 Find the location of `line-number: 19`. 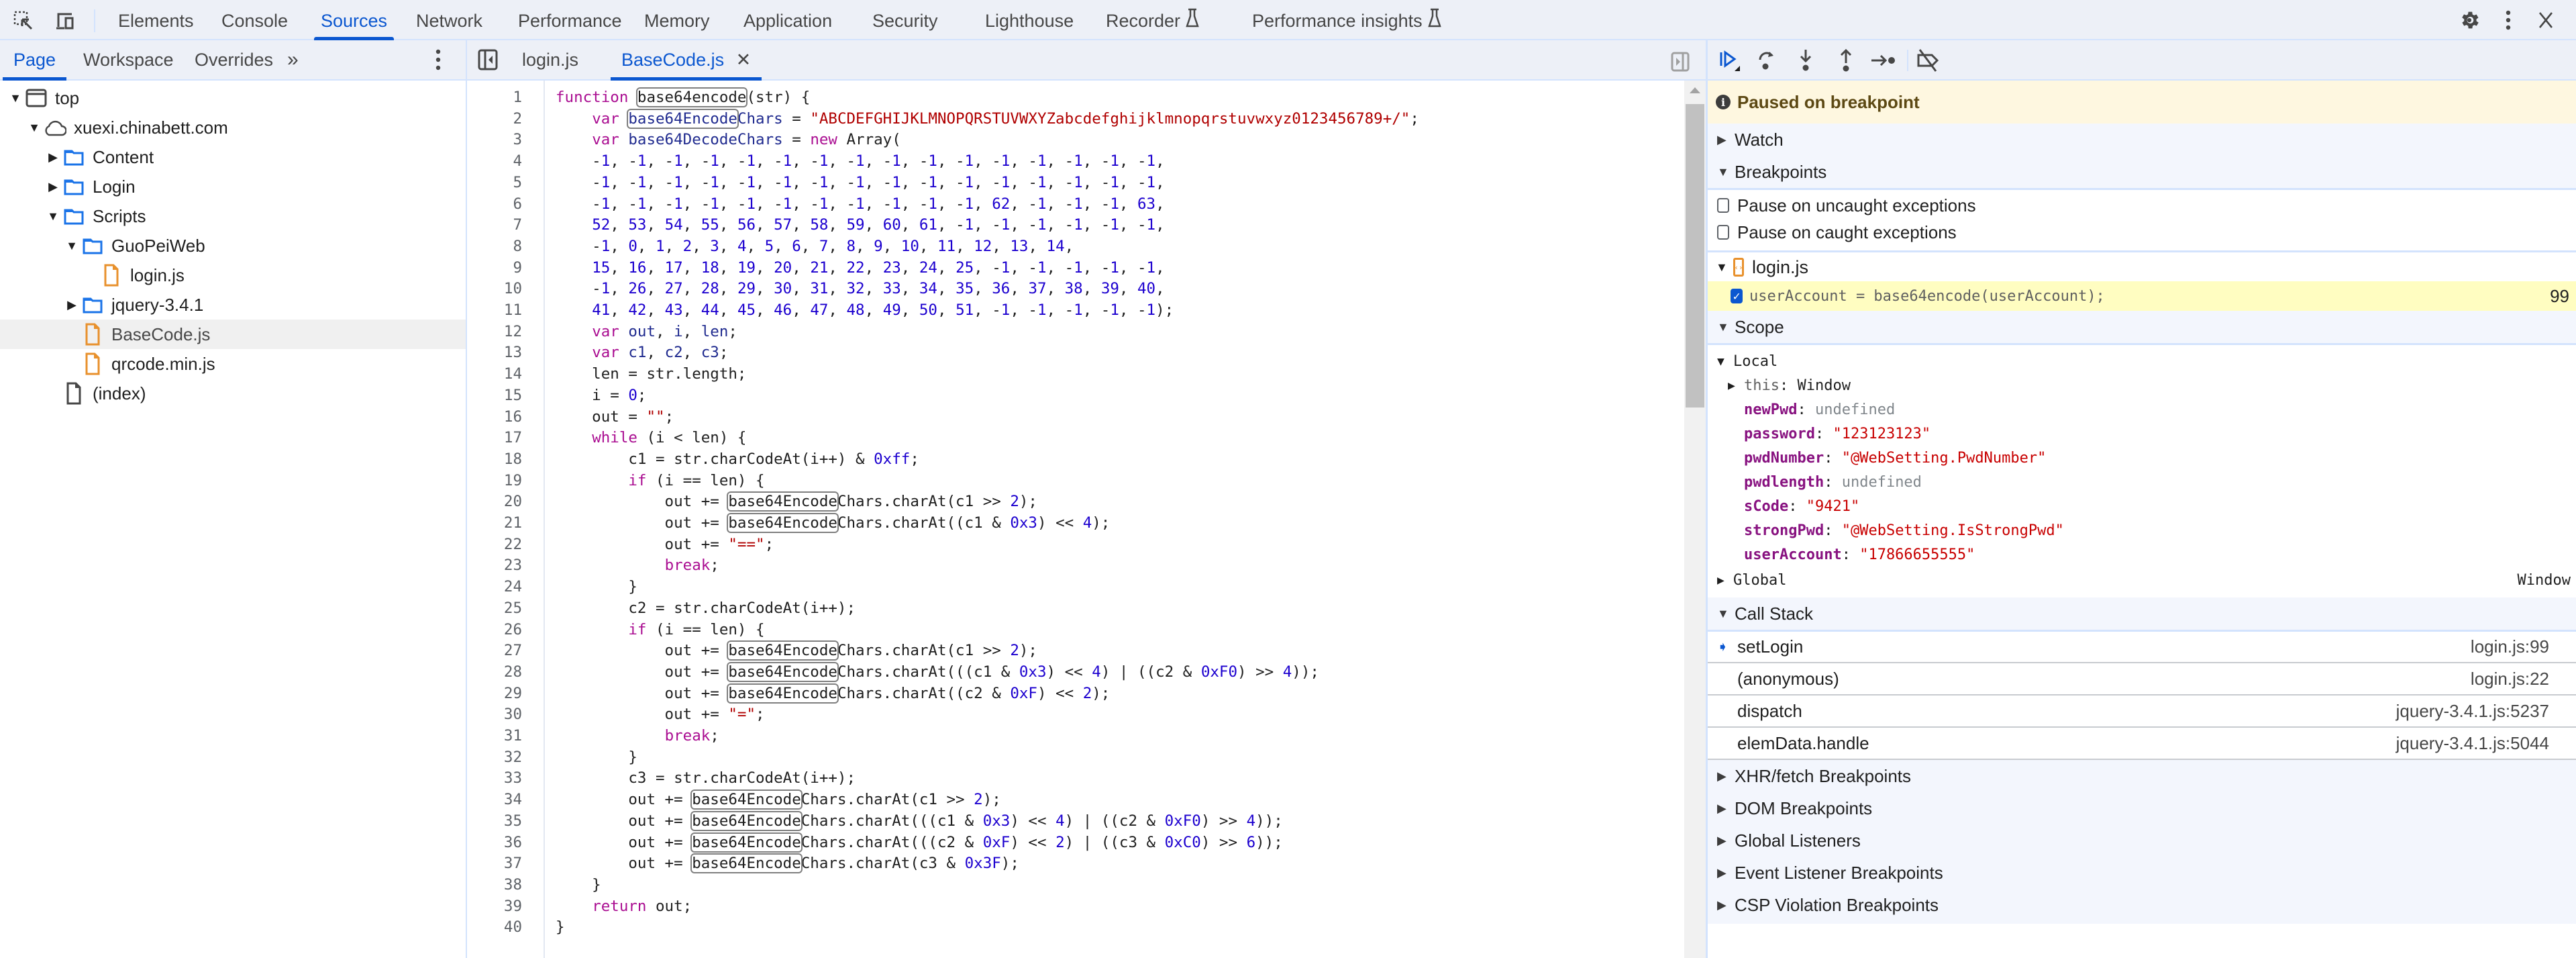

line-number: 19 is located at coordinates (494, 481).